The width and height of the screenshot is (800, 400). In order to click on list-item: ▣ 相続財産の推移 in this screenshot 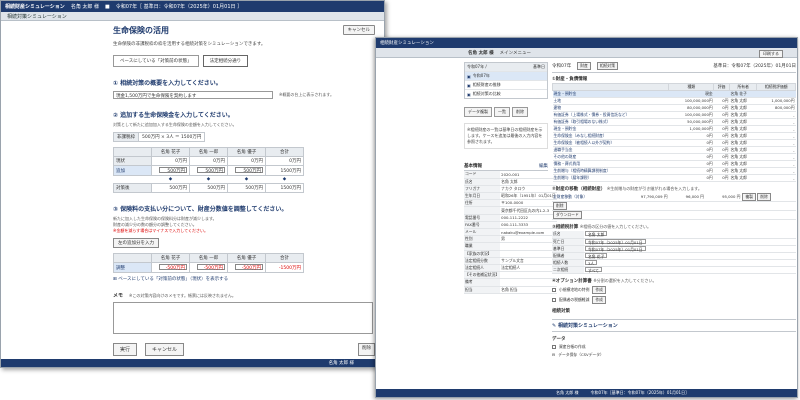, I will do `click(506, 84)`.